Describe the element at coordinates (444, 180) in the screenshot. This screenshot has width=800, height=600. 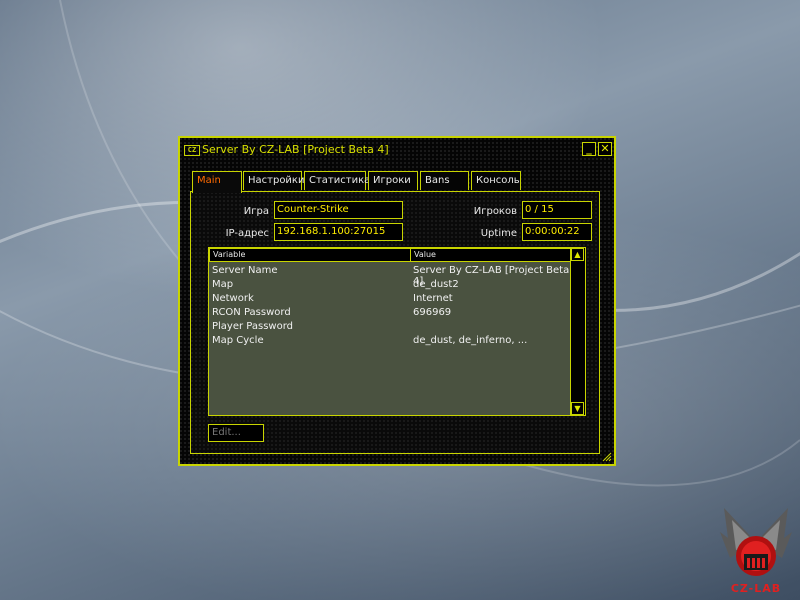
I see `tab-bans: Bans` at that location.